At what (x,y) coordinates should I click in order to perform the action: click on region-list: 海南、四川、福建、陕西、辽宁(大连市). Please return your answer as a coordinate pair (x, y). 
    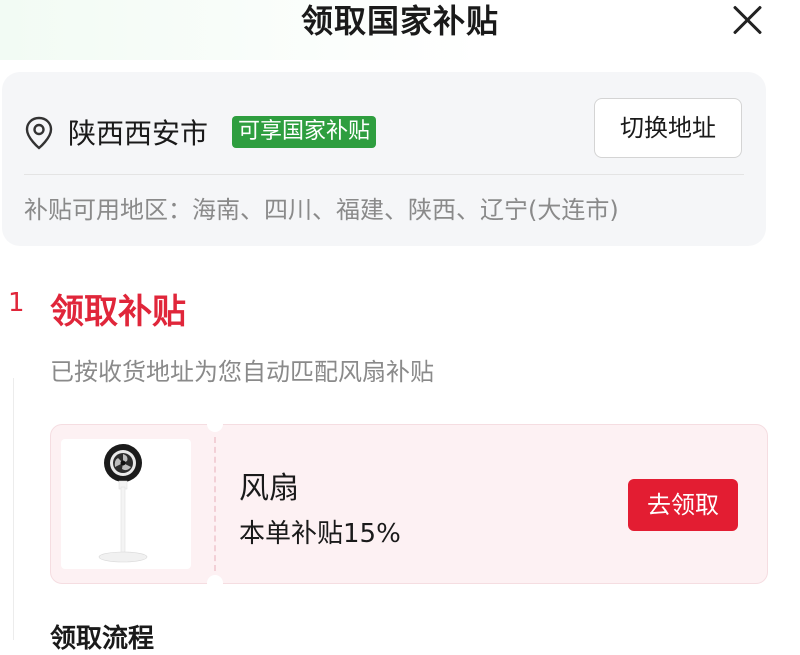
    Looking at the image, I should click on (405, 210).